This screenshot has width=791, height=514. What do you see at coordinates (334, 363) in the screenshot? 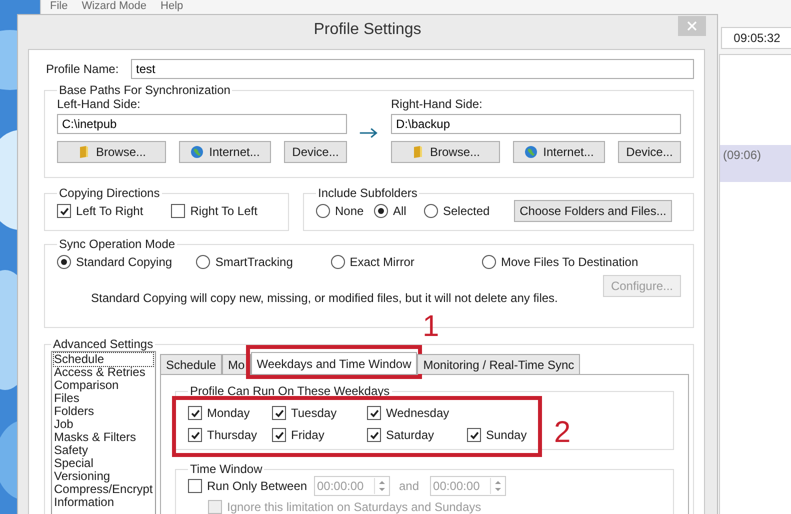
I see `tab: Weekdays and Time Window` at bounding box center [334, 363].